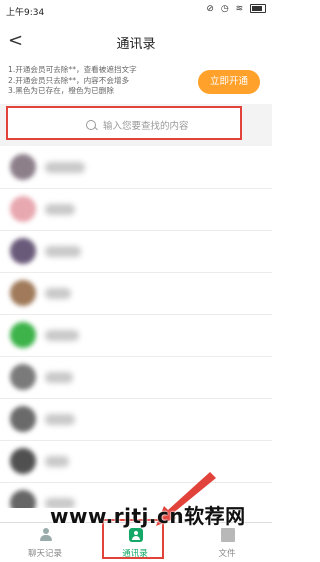  Describe the element at coordinates (225, 9) in the screenshot. I see `alarm-icon: ◷` at that location.